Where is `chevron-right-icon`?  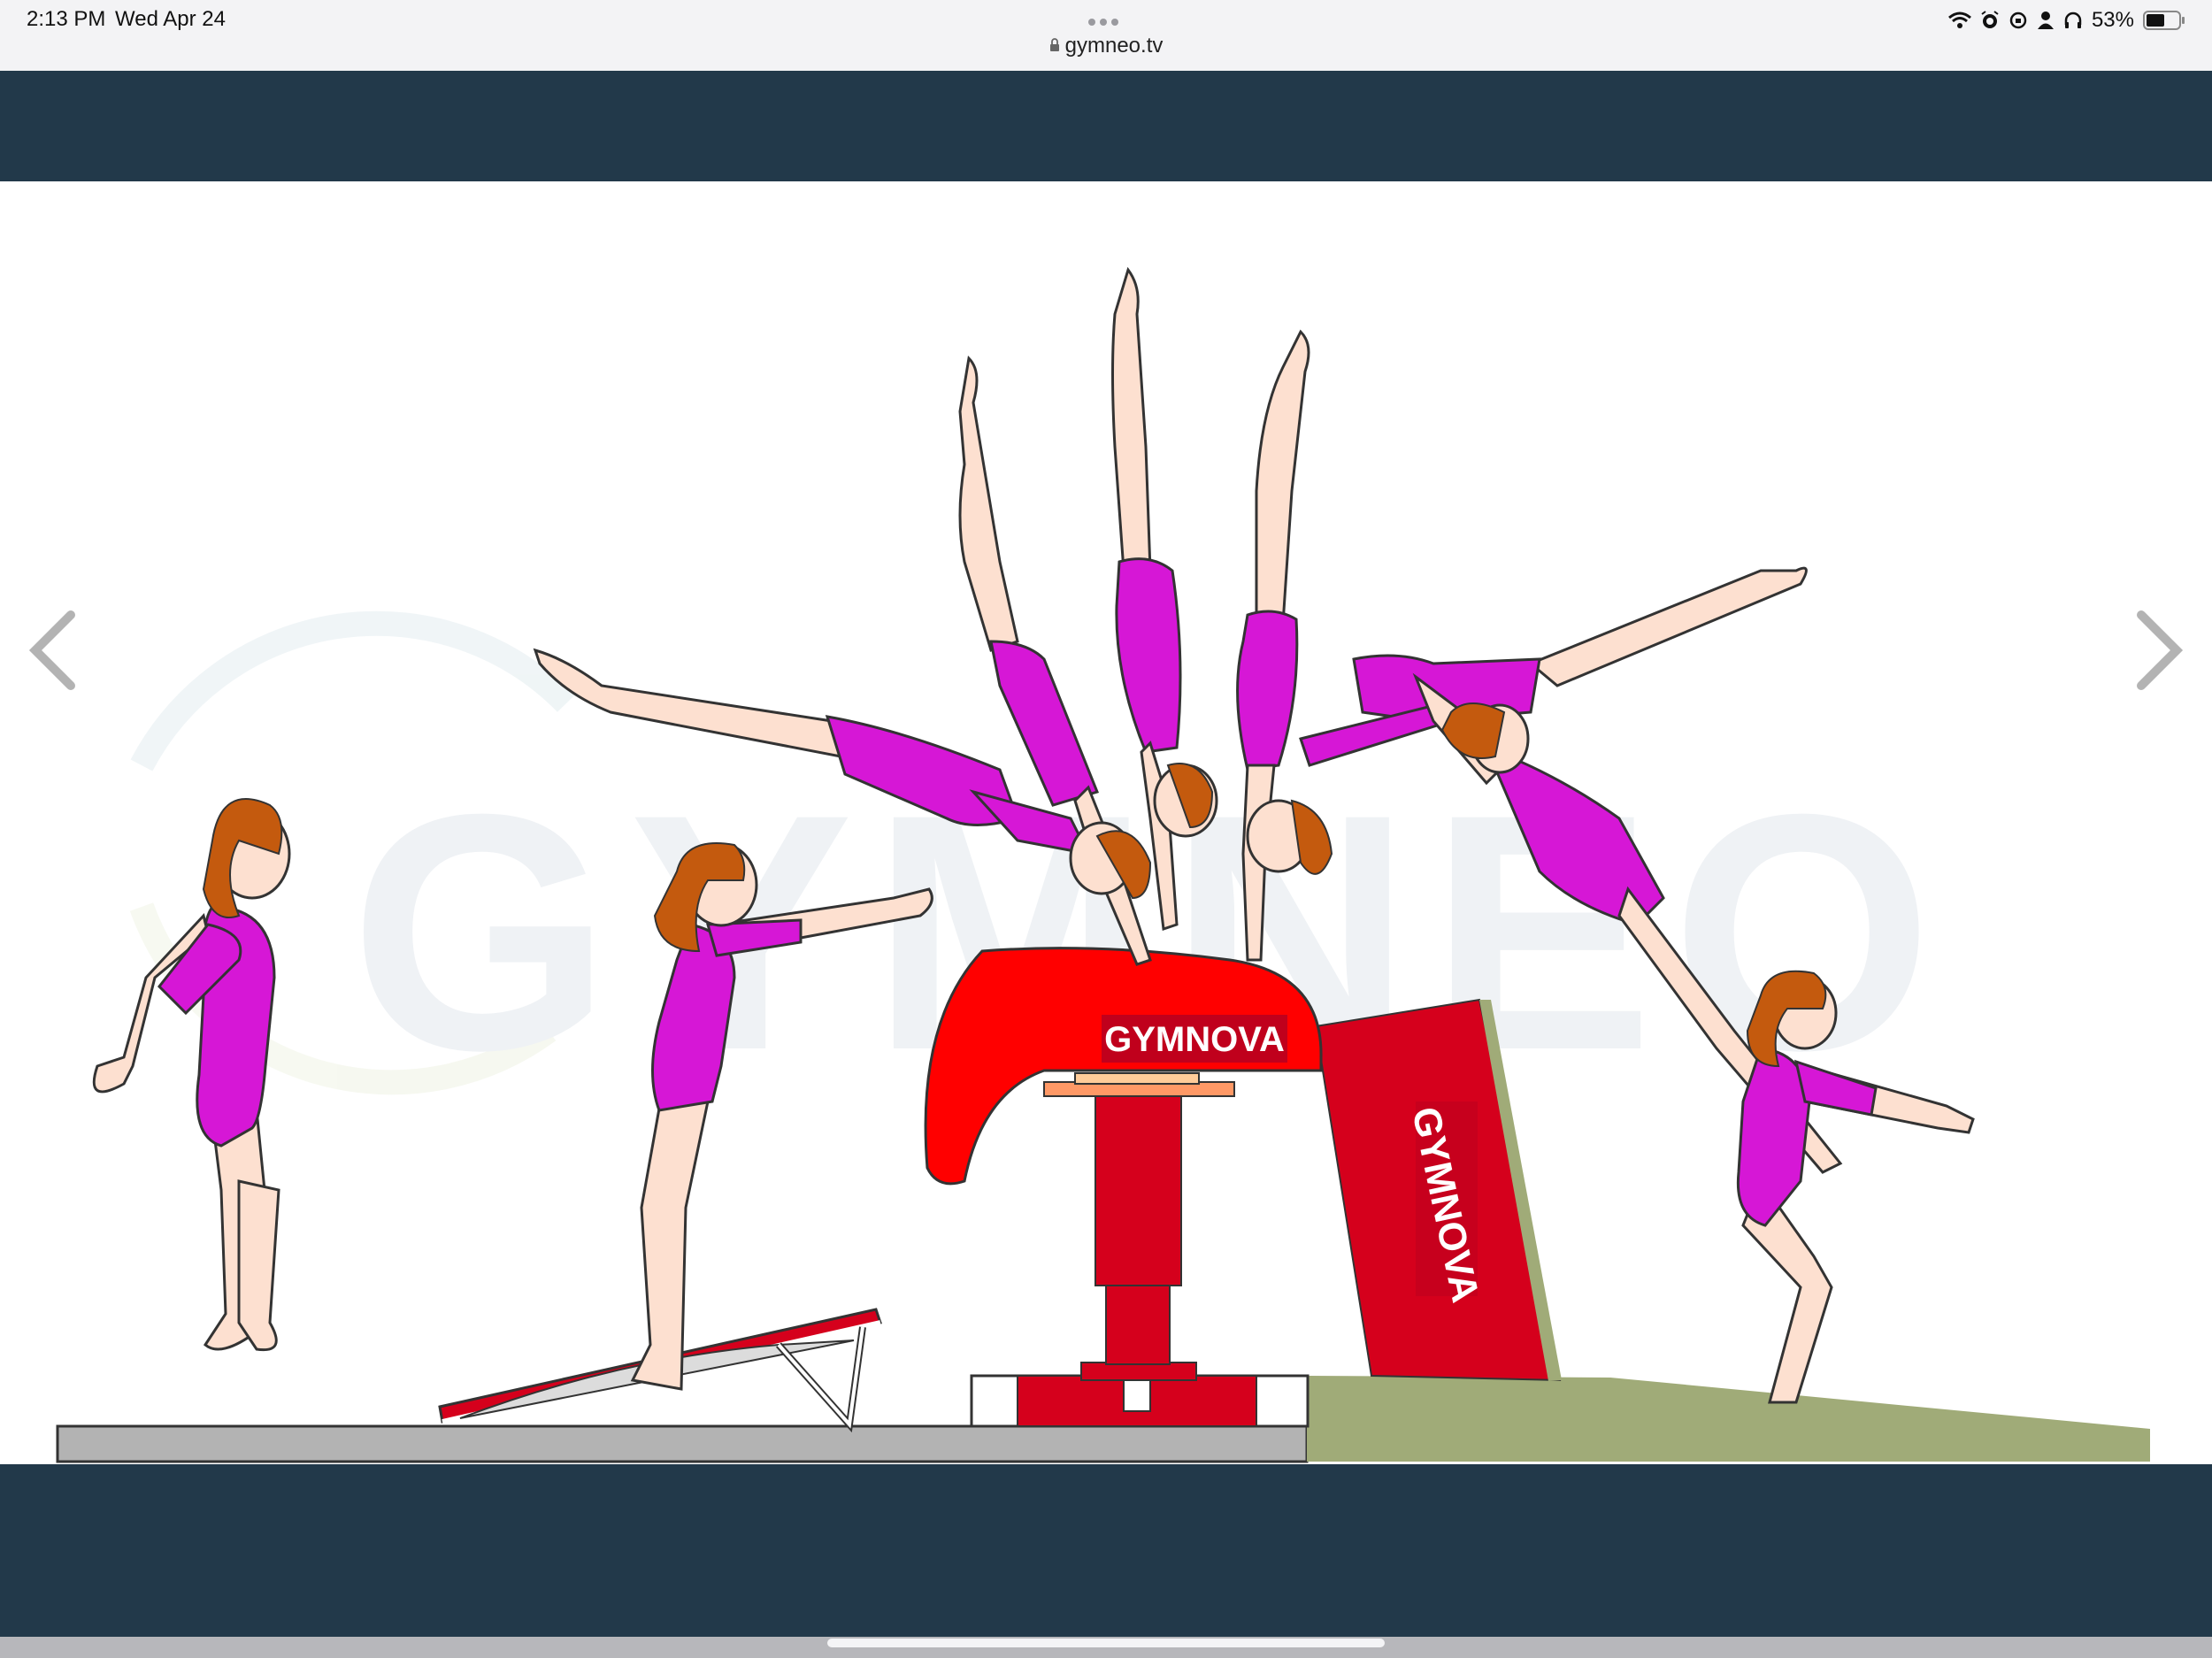 chevron-right-icon is located at coordinates (2161, 650).